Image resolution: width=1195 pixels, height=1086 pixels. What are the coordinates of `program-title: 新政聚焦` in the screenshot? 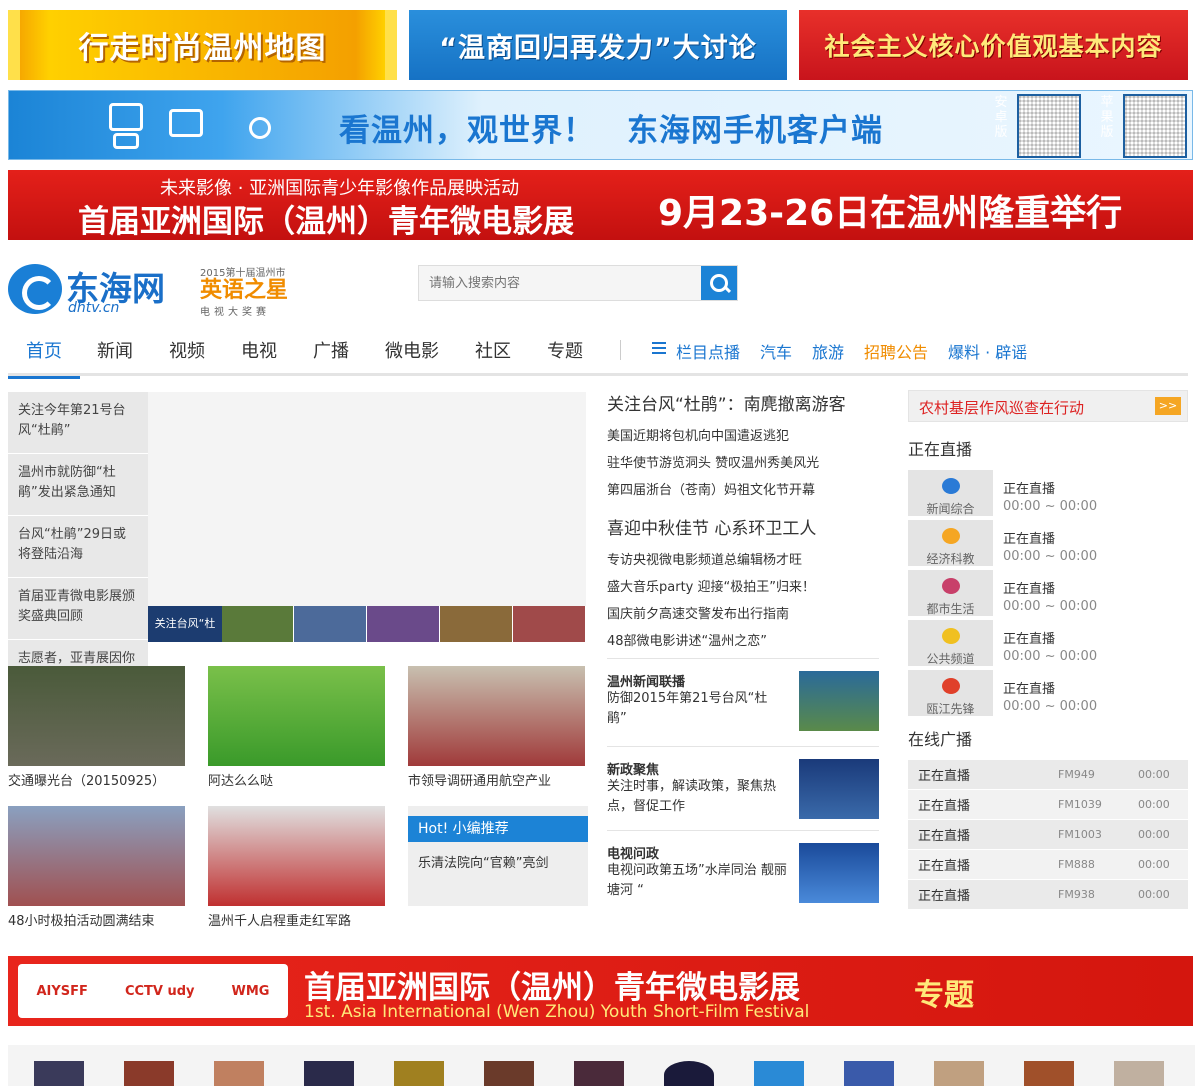 It's located at (633, 768).